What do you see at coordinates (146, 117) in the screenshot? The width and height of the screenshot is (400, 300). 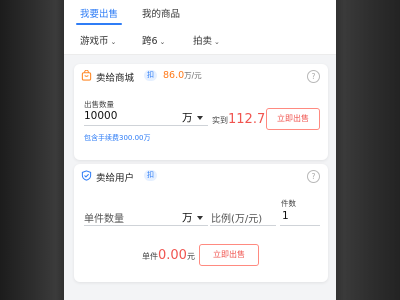 I see `qty-input: 10000 万` at bounding box center [146, 117].